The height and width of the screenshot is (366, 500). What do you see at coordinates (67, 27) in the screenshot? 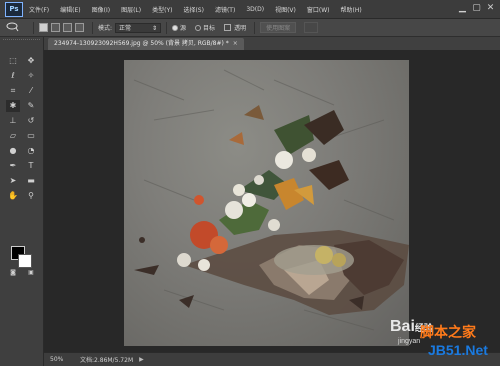
I see `subtract-selection-icon` at bounding box center [67, 27].